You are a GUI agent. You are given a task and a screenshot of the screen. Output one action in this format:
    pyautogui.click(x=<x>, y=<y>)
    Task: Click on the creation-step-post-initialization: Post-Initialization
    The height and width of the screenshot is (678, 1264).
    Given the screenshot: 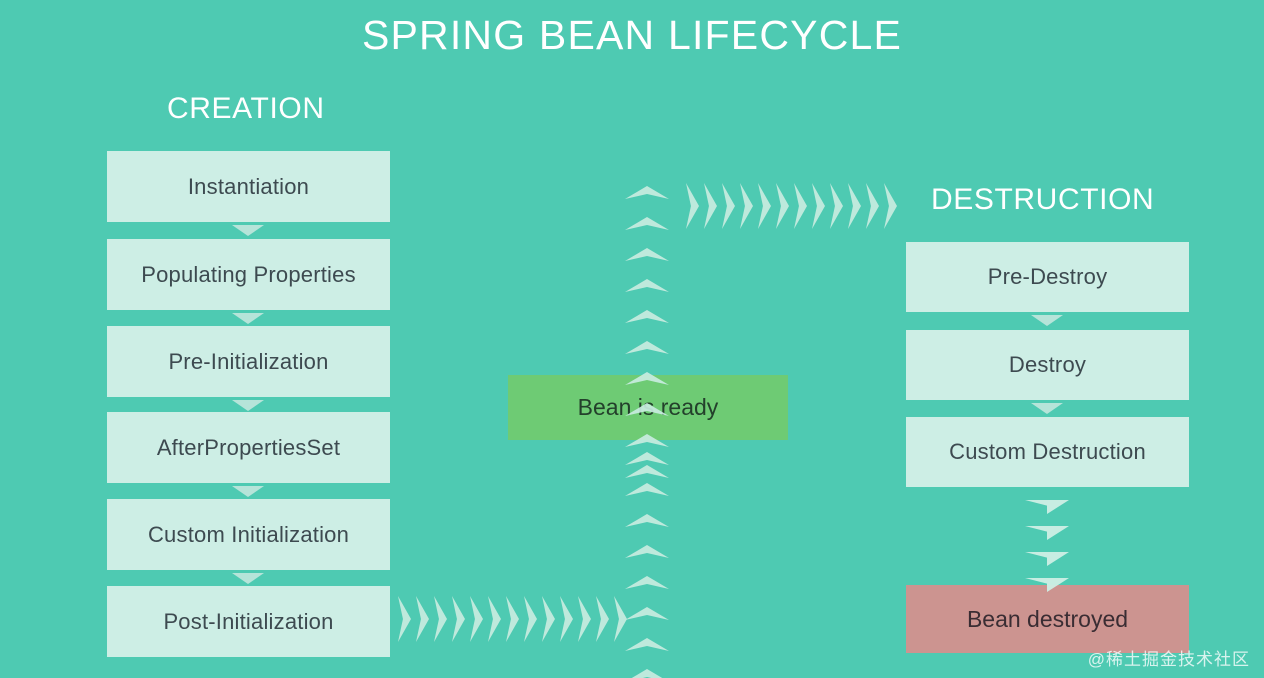 What is the action you would take?
    pyautogui.click(x=248, y=621)
    